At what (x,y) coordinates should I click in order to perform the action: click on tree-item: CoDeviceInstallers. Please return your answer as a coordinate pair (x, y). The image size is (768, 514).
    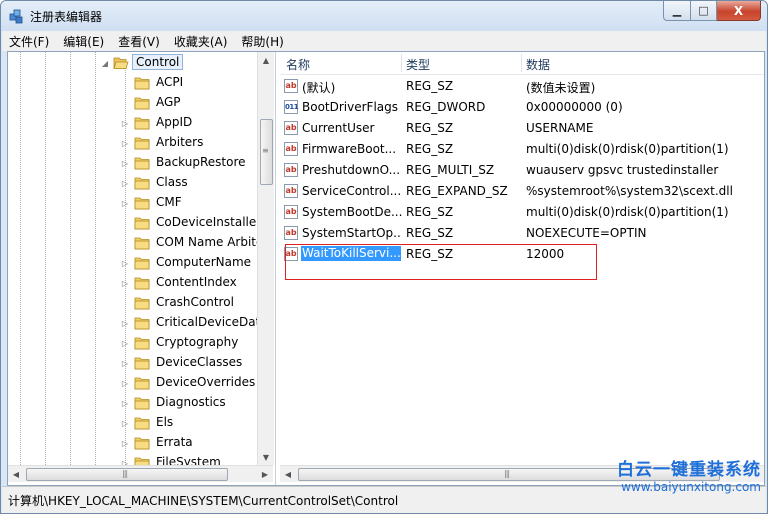
    Looking at the image, I should click on (133, 223).